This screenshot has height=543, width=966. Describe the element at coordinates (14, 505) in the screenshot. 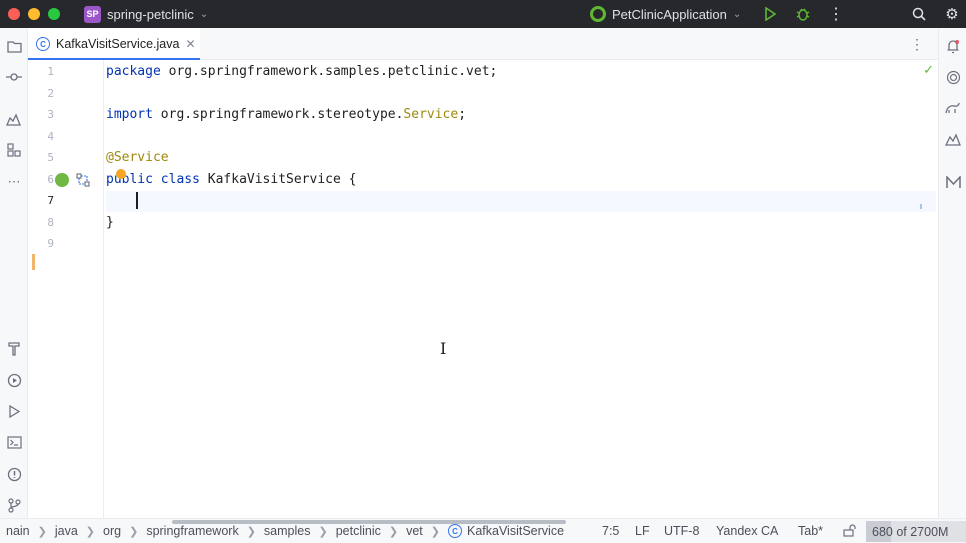

I see `git-branch-icon` at that location.